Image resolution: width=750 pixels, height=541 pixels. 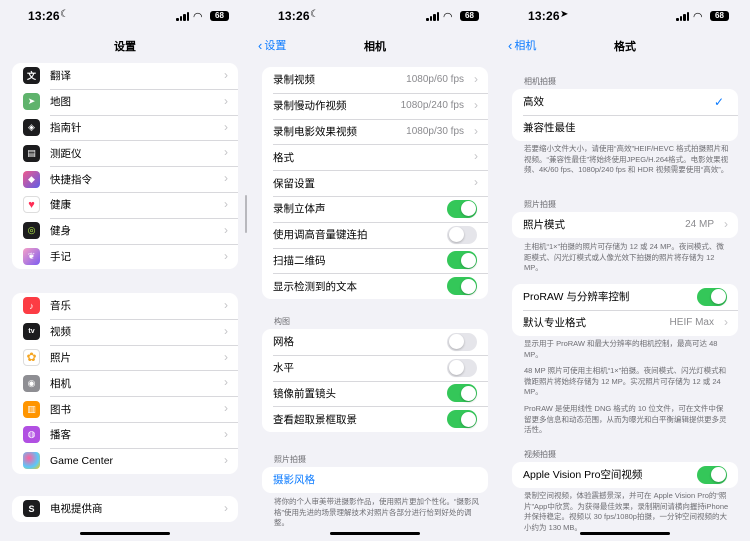 I want to click on most-compatible-option: 兼容性最佳, so click(x=625, y=127).